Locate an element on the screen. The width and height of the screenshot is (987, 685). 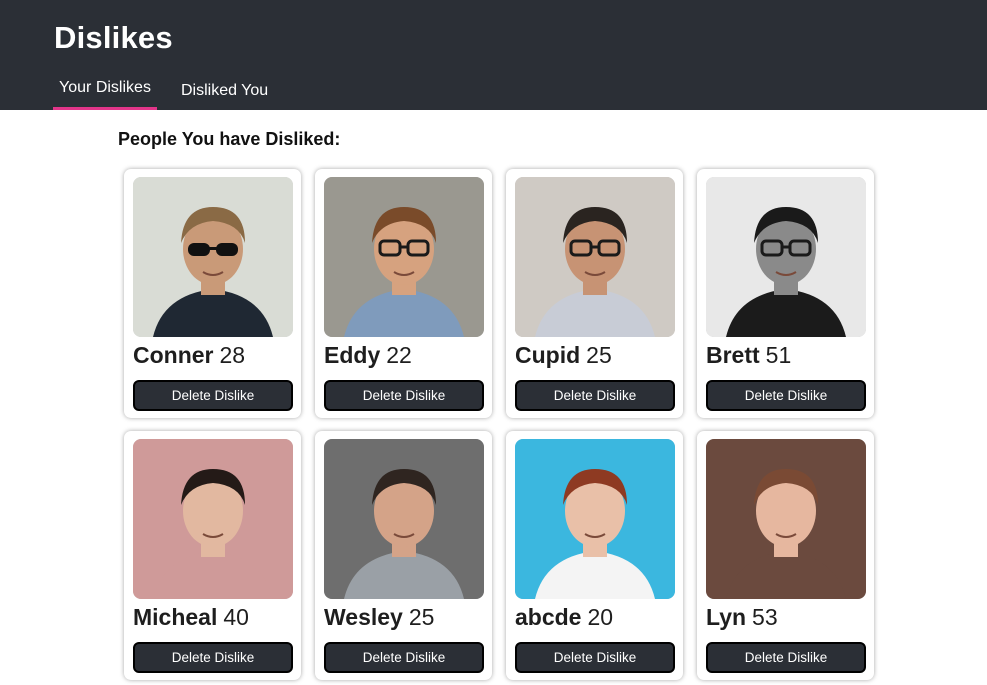
profile-card: Wesley 25 Delete Dislike is located at coordinates (403, 555).